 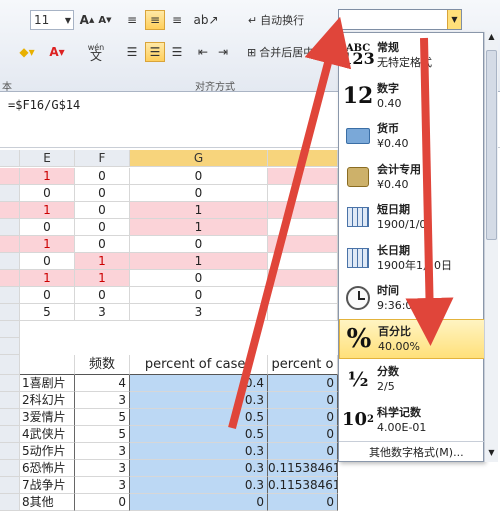 I want to click on menu-item-8: ½ 分数 2/5, so click(x=412, y=379).